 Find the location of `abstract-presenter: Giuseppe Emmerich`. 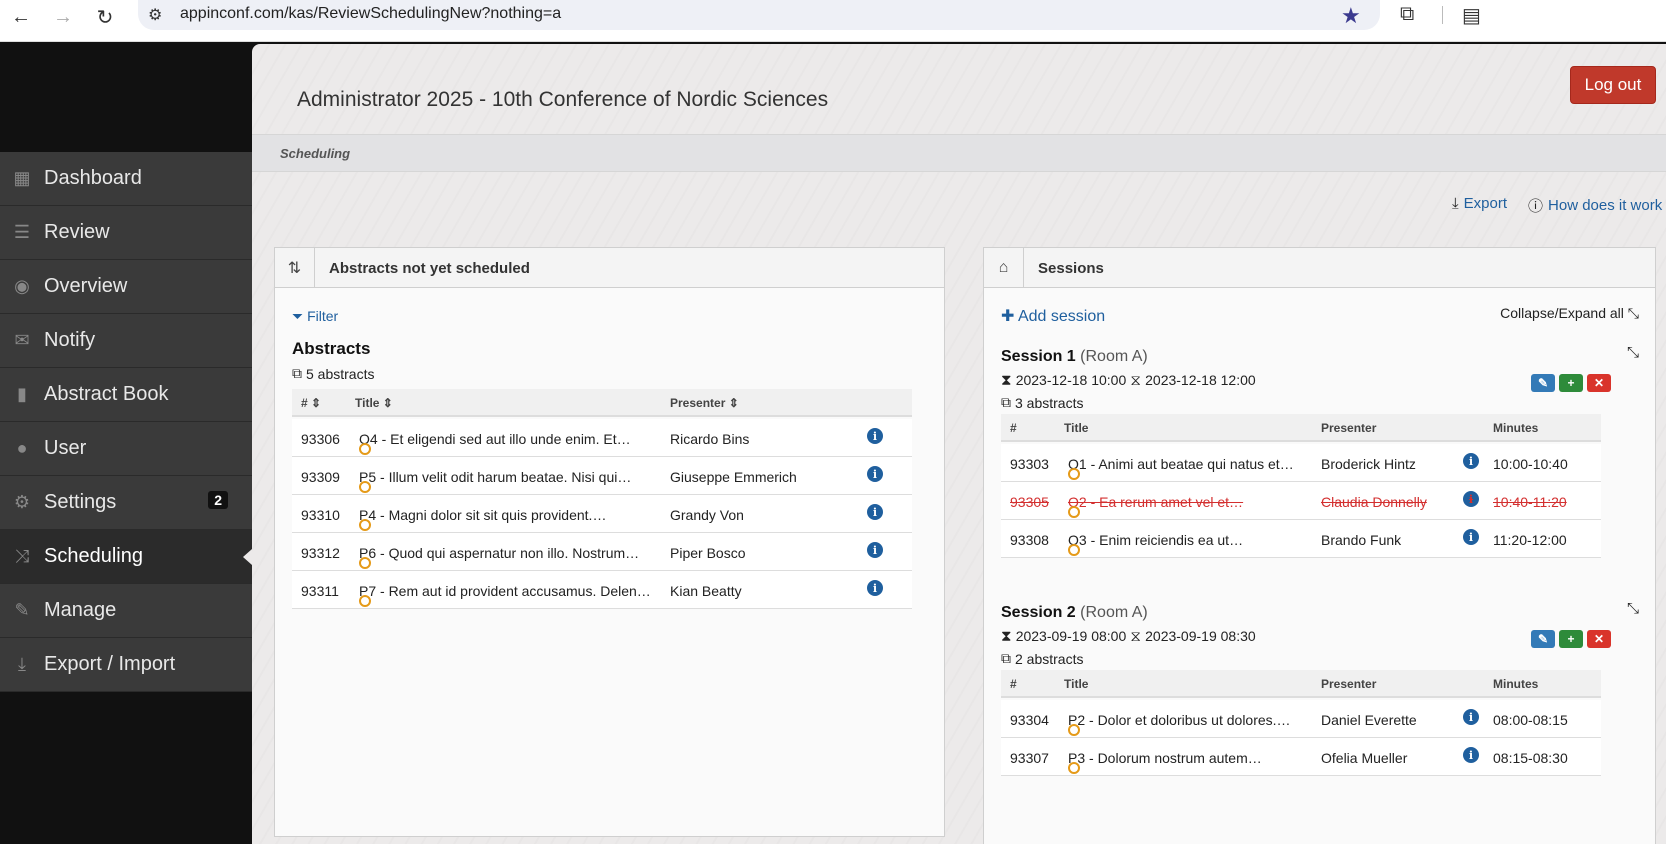

abstract-presenter: Giuseppe Emmerich is located at coordinates (733, 477).